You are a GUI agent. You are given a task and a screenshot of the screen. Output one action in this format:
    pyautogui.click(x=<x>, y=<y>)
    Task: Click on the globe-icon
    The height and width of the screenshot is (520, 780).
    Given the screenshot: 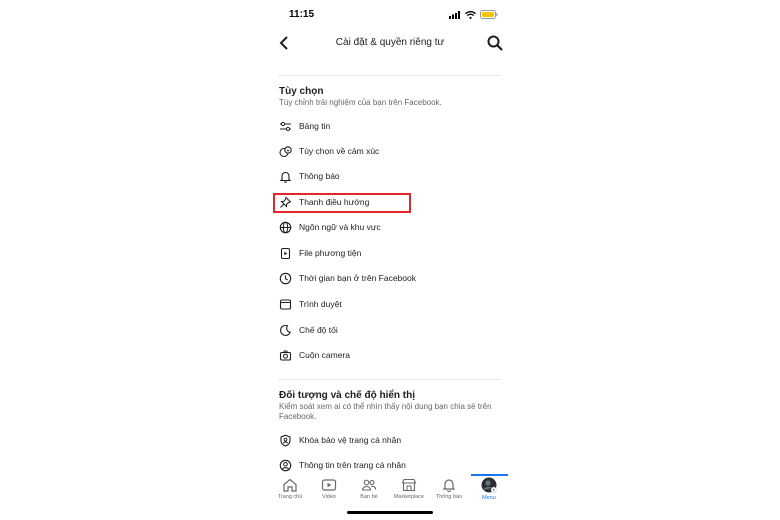 What is the action you would take?
    pyautogui.click(x=285, y=227)
    